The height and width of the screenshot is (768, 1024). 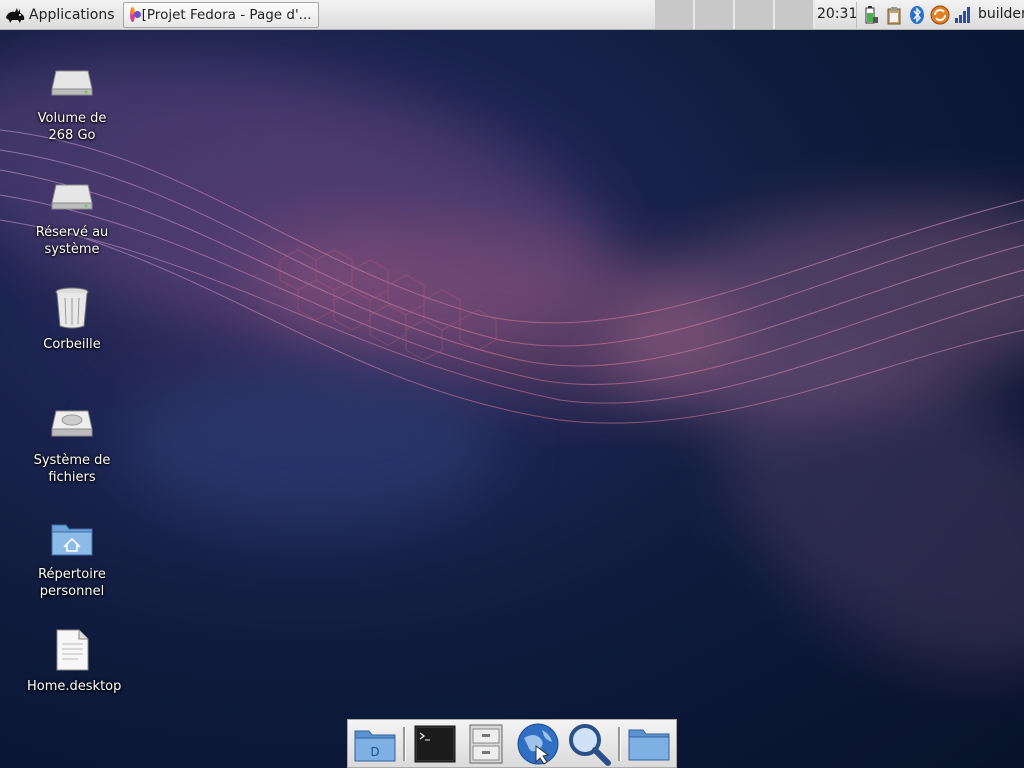 What do you see at coordinates (963, 15) in the screenshot?
I see `network-signal-icon` at bounding box center [963, 15].